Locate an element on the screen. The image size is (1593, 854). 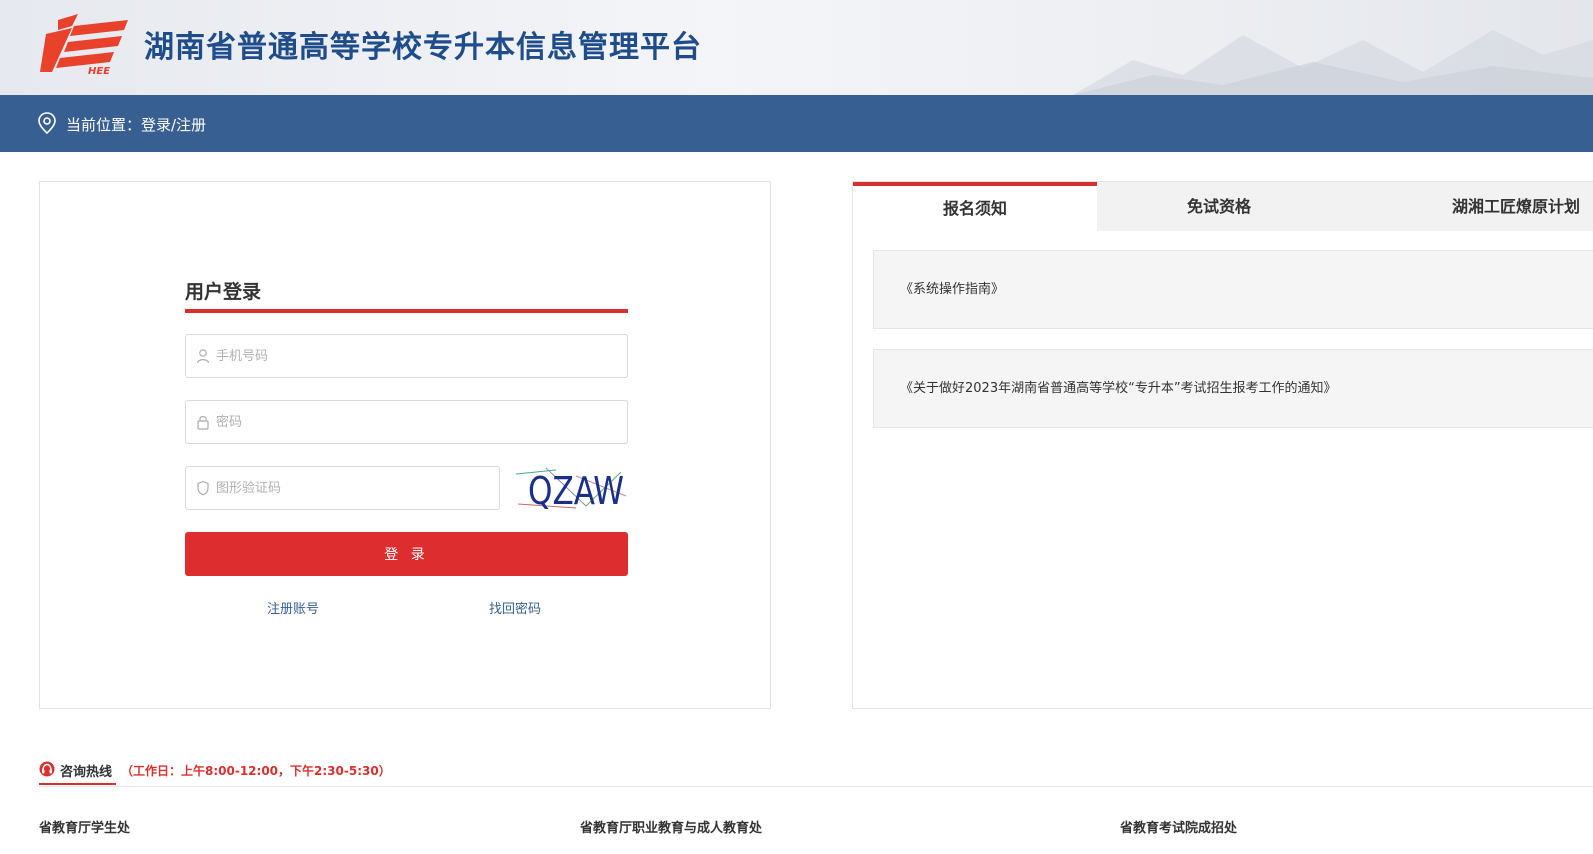
recover-password-link: 找回密码 is located at coordinates (515, 607).